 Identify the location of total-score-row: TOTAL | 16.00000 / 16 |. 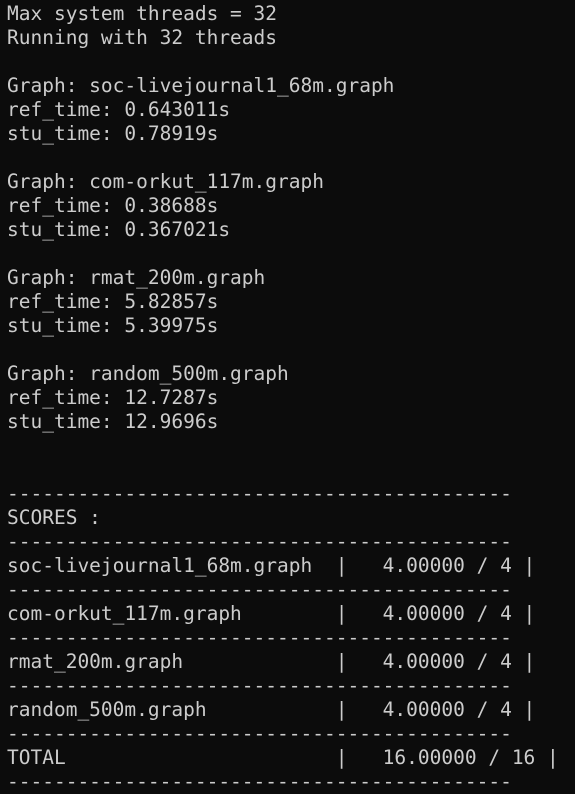
(283, 757).